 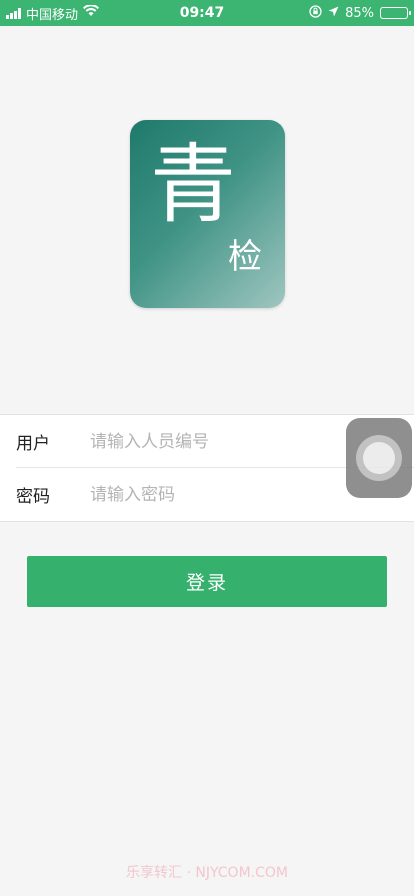 I want to click on assistive-touch-core-icon, so click(x=379, y=458).